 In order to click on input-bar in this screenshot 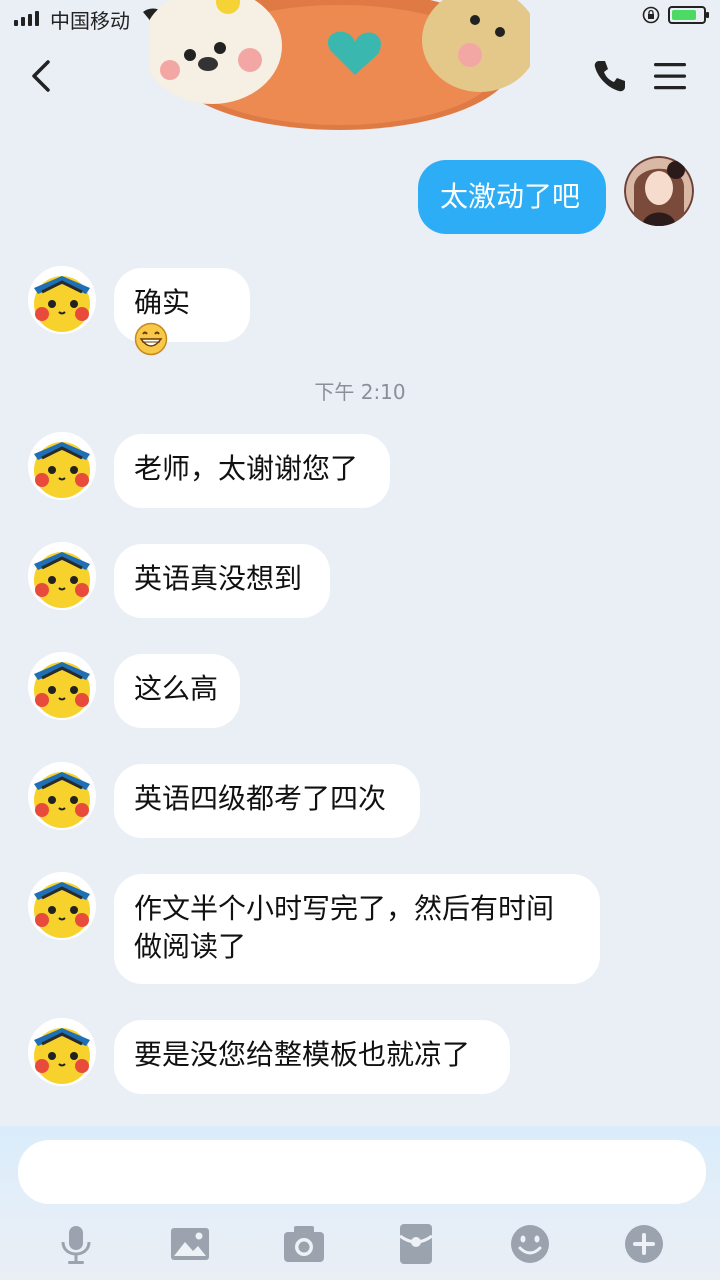, I will do `click(360, 1203)`.